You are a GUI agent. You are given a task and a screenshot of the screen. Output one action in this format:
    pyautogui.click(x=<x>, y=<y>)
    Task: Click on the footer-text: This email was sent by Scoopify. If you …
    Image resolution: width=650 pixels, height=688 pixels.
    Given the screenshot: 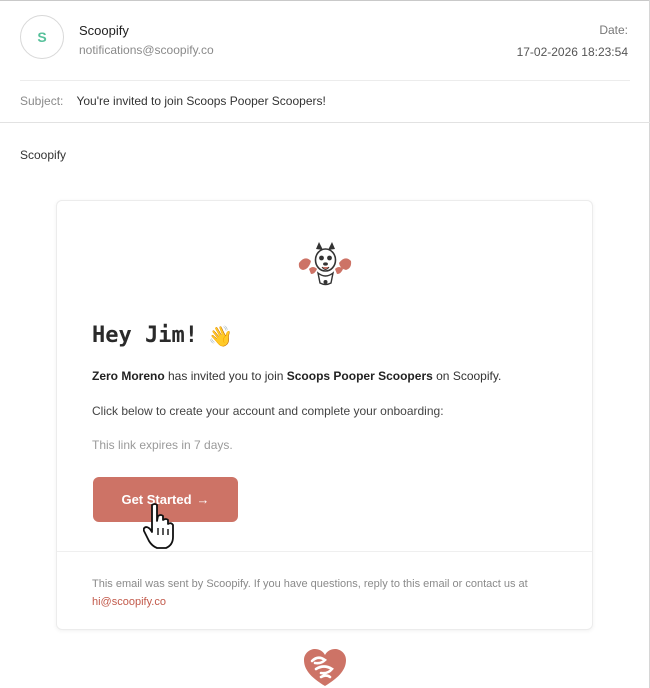 What is the action you would take?
    pyautogui.click(x=310, y=584)
    